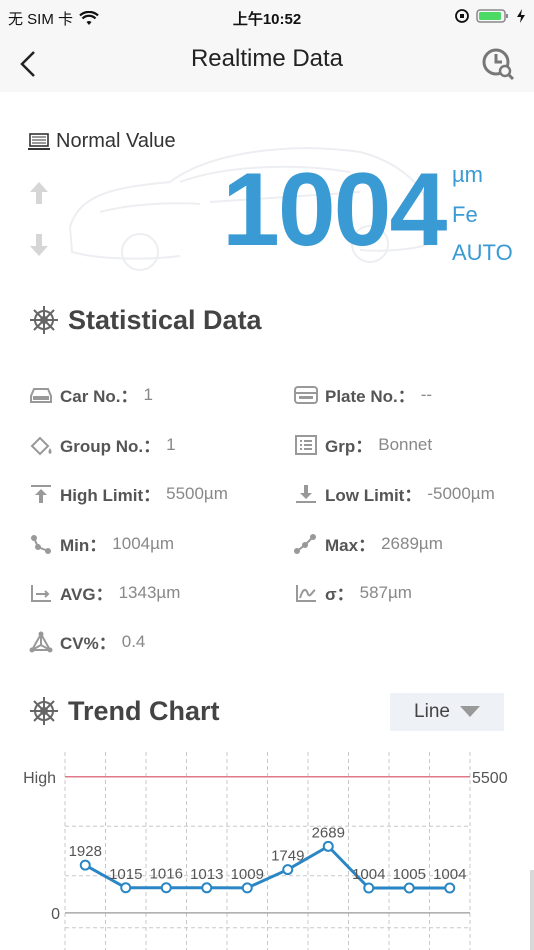 The width and height of the screenshot is (534, 950). Describe the element at coordinates (116, 141) in the screenshot. I see `normal-value-label: Normal Value` at that location.